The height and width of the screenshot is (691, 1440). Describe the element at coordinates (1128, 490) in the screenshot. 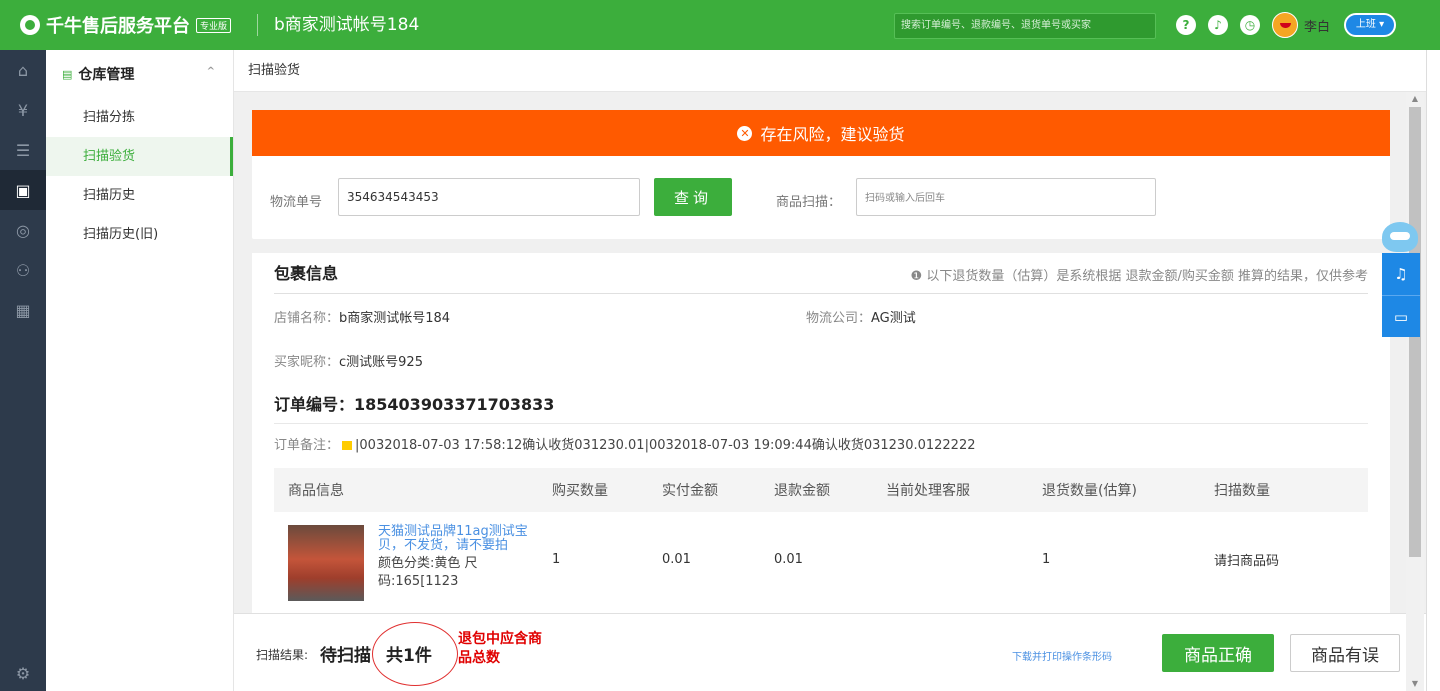

I see `col-return-qty: 退货数量(估算)` at that location.